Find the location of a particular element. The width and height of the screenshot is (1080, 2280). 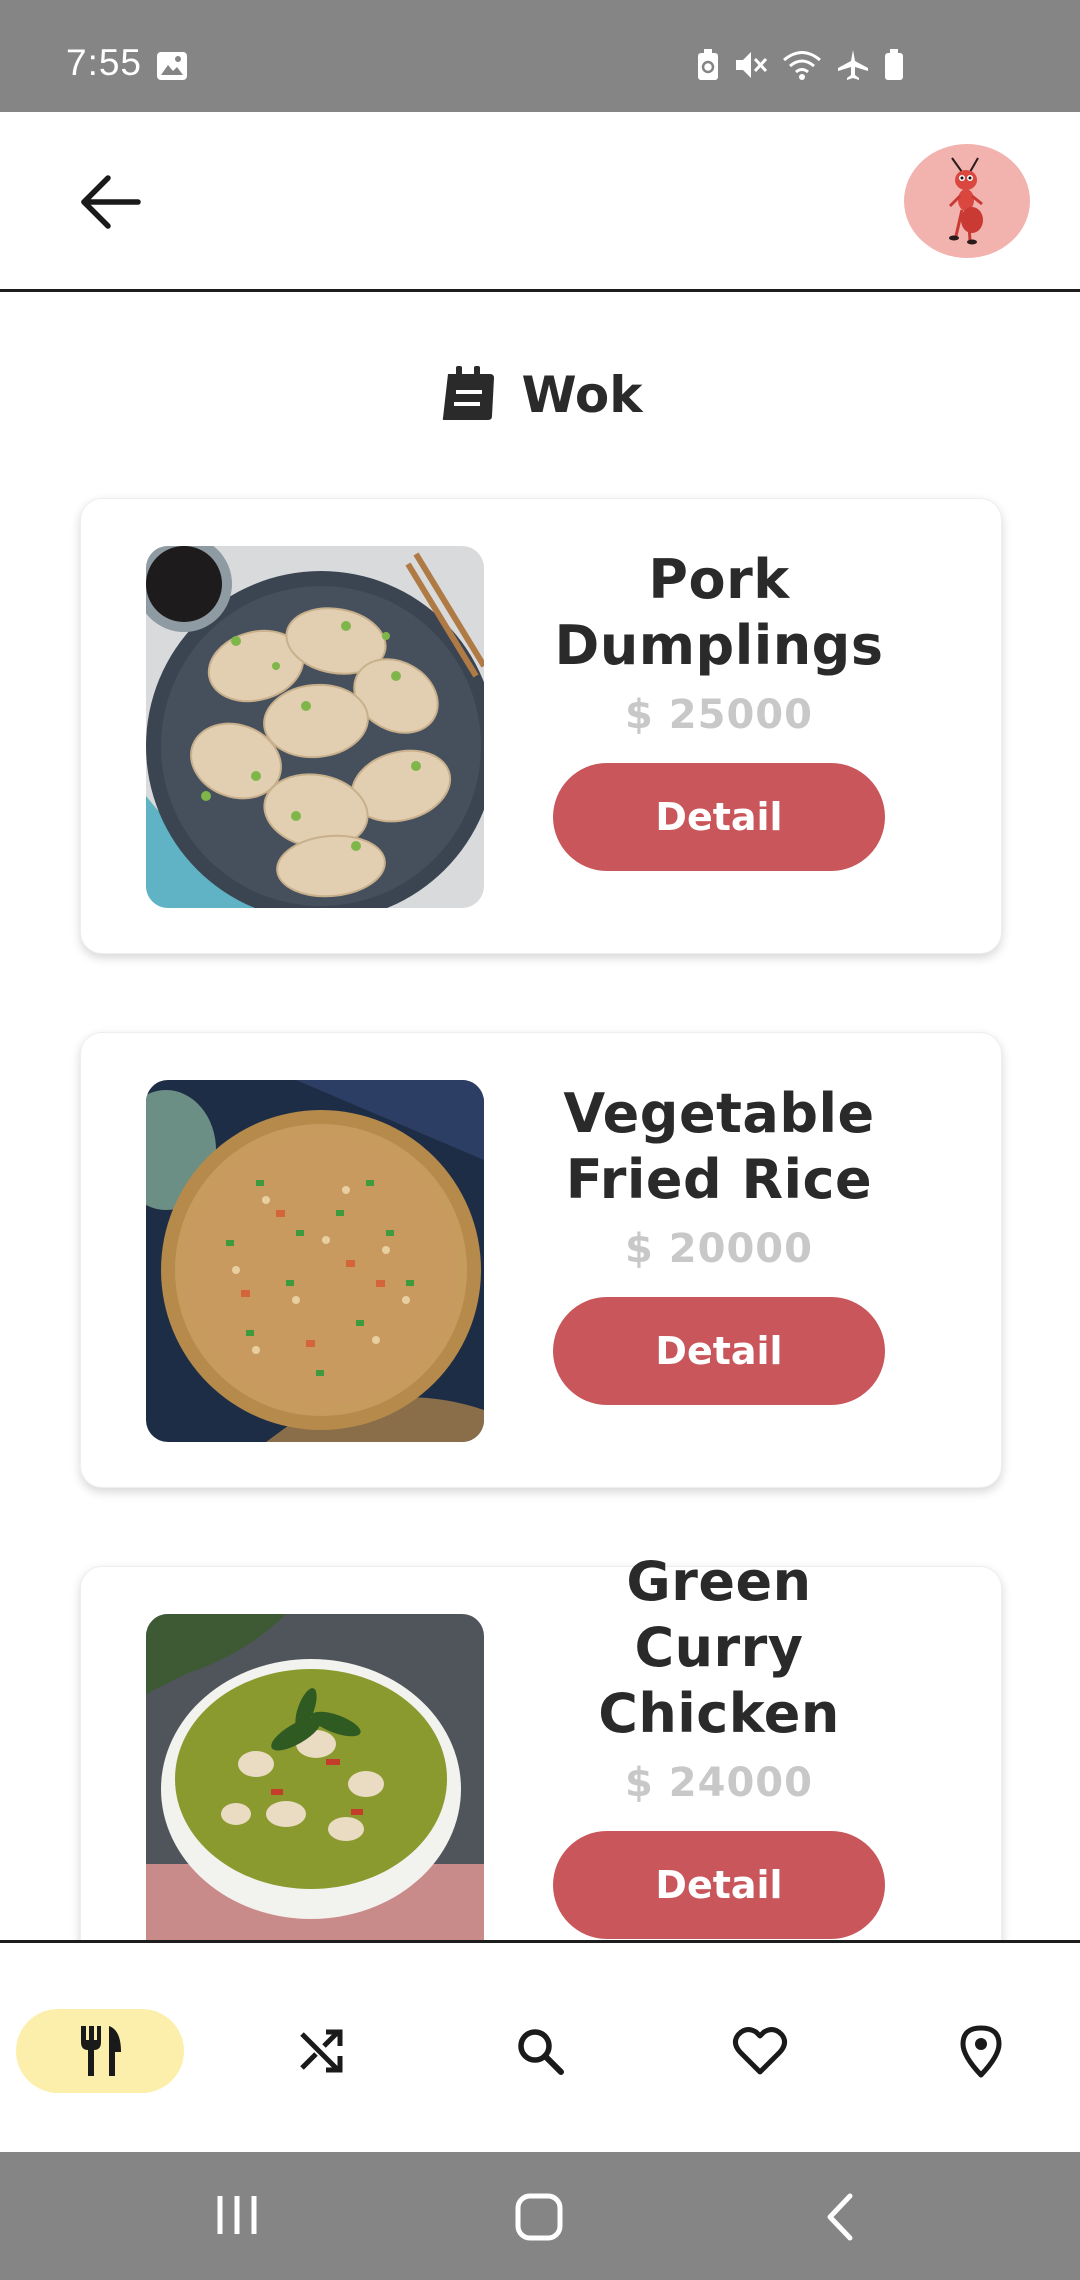

dish-name: Vegetable Fried Rice is located at coordinates (719, 1146).